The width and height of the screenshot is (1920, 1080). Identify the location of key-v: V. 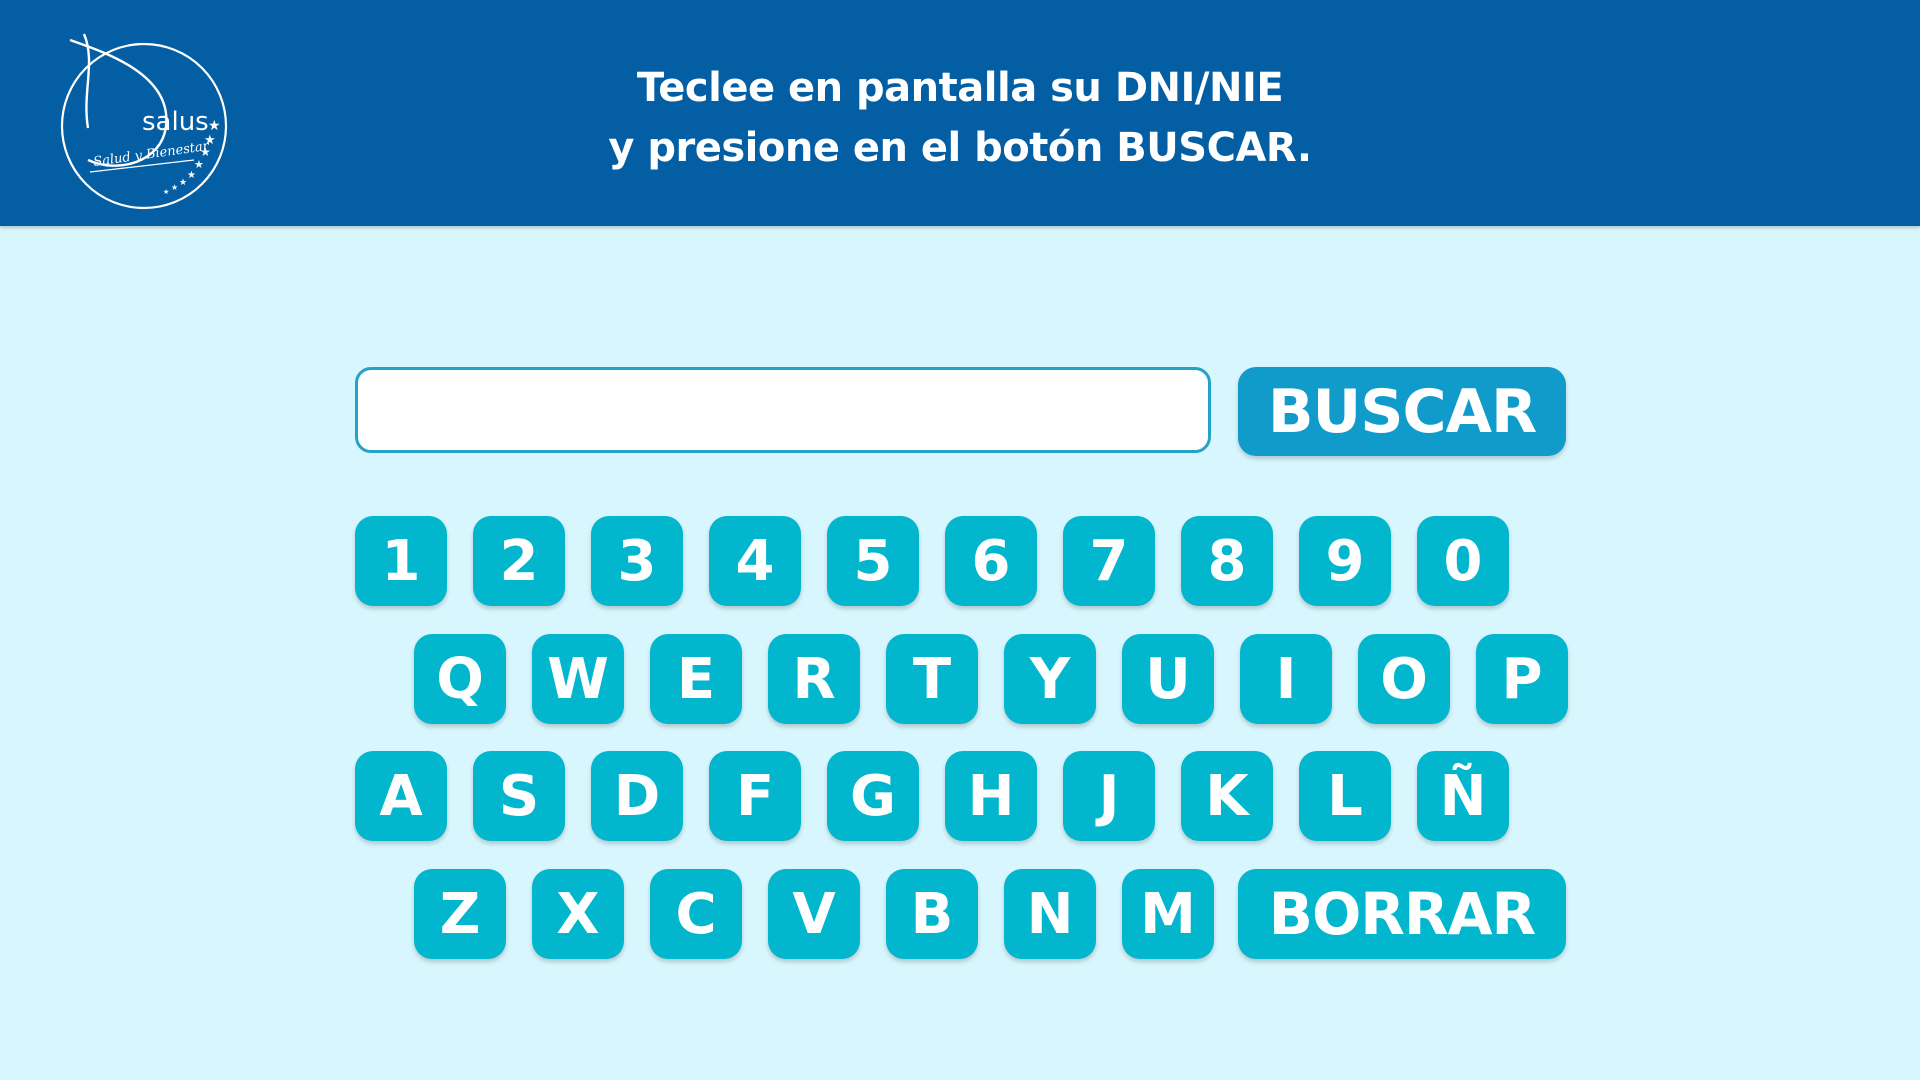
(814, 914).